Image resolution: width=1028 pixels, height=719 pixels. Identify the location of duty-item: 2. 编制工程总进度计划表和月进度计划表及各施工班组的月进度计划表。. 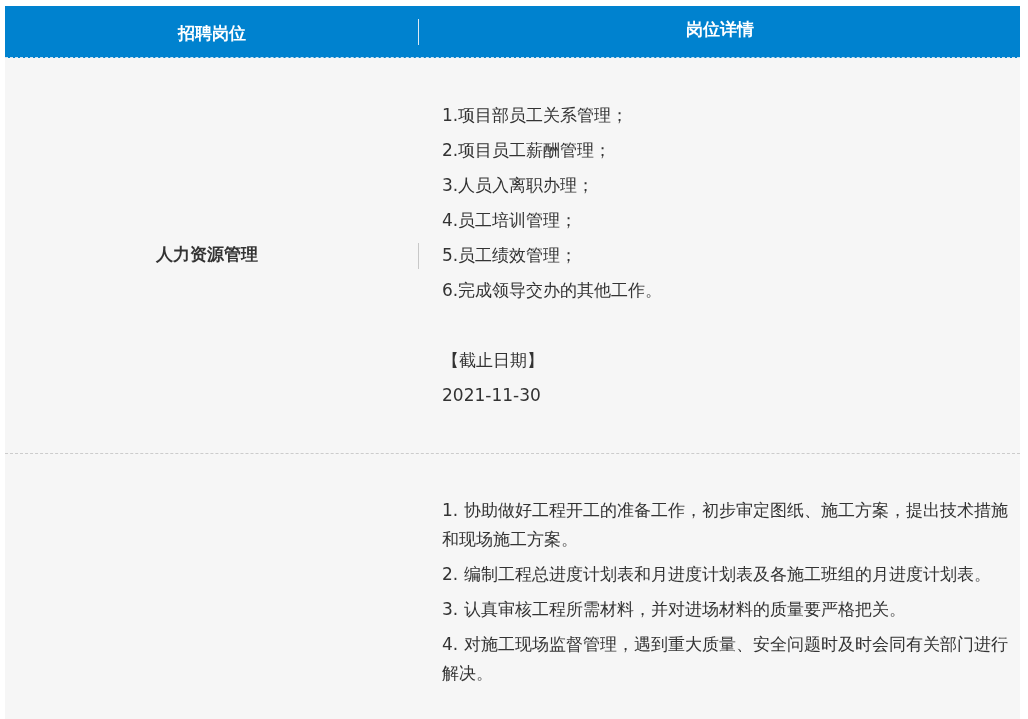
(717, 574).